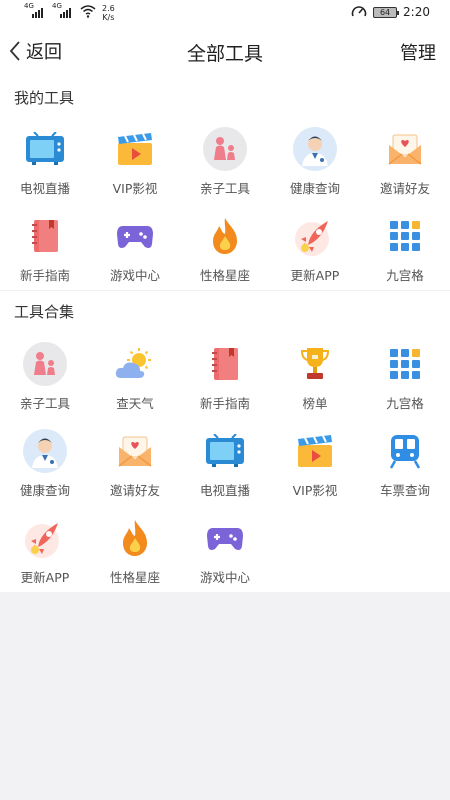 Image resolution: width=450 pixels, height=800 pixels. What do you see at coordinates (44, 275) in the screenshot?
I see `my-tool-label: 新手指南` at bounding box center [44, 275].